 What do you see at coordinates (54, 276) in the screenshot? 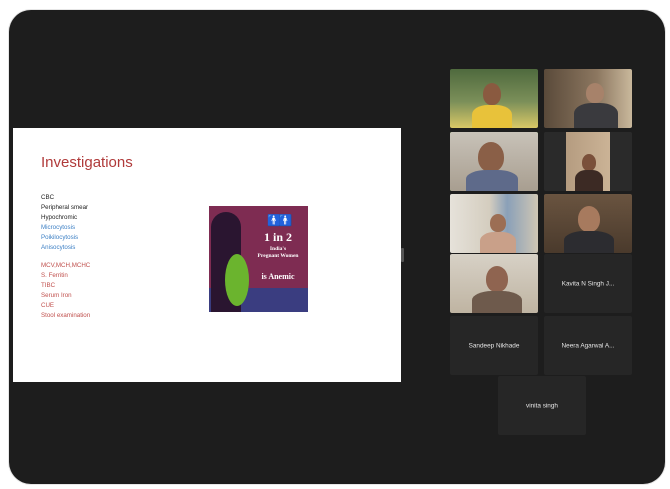
I see `bullet-item: S. Ferritin` at bounding box center [54, 276].